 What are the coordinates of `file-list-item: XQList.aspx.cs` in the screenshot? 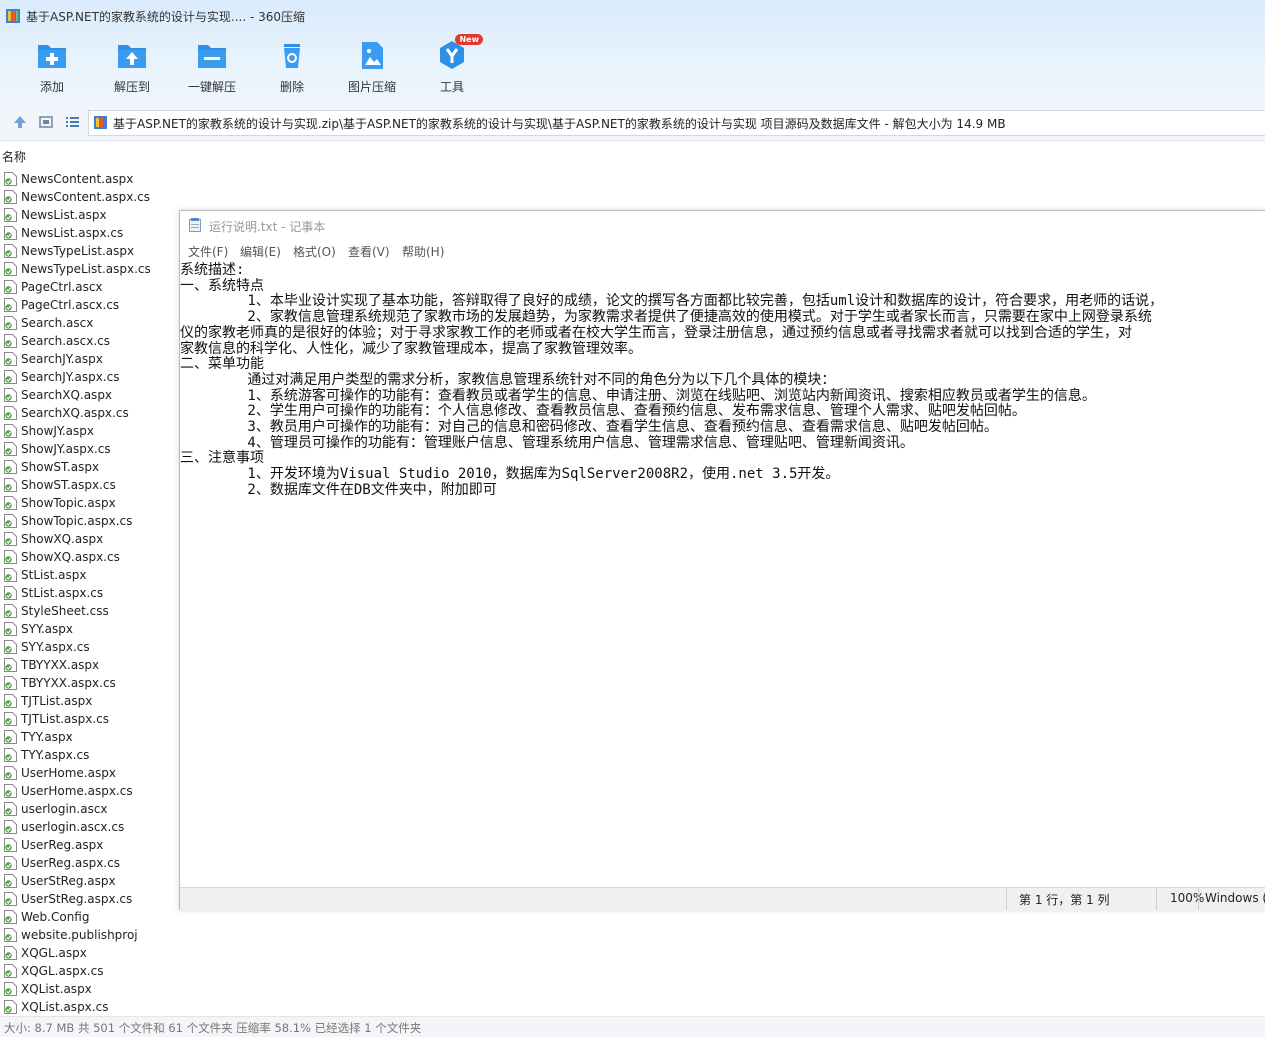 It's located at (90, 1007).